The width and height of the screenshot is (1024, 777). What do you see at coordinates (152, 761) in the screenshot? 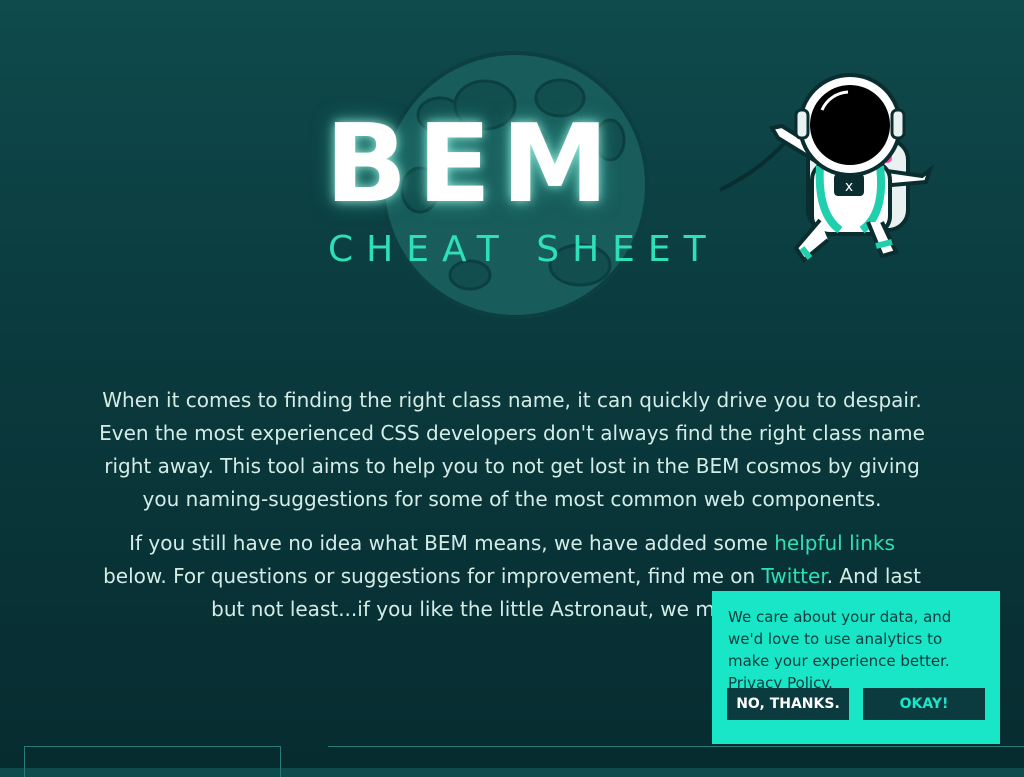
I see `content-card-left` at bounding box center [152, 761].